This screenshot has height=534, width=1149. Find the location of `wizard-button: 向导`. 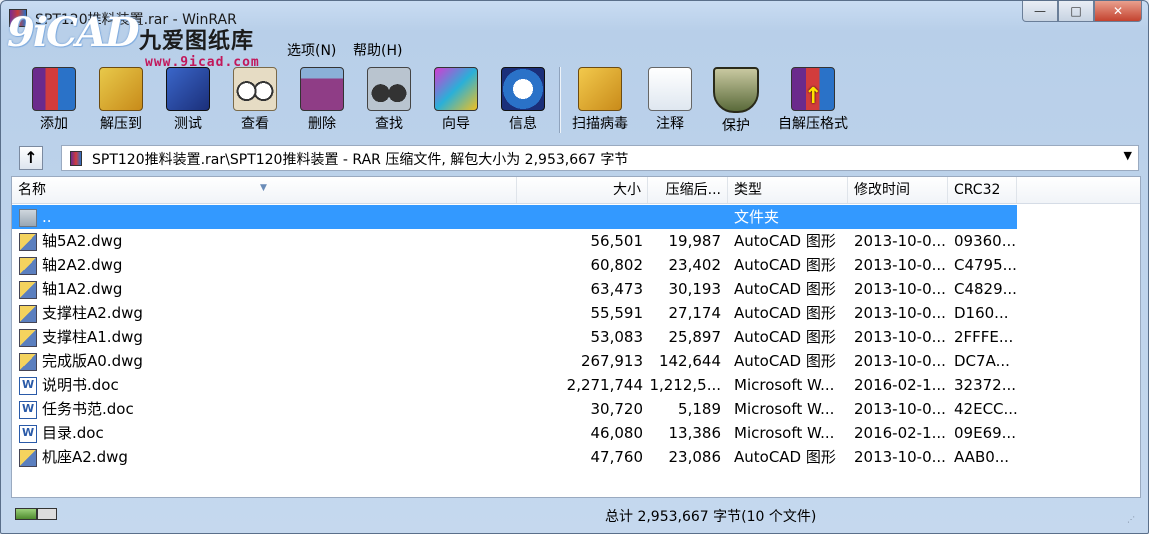

wizard-button: 向导 is located at coordinates (456, 100).